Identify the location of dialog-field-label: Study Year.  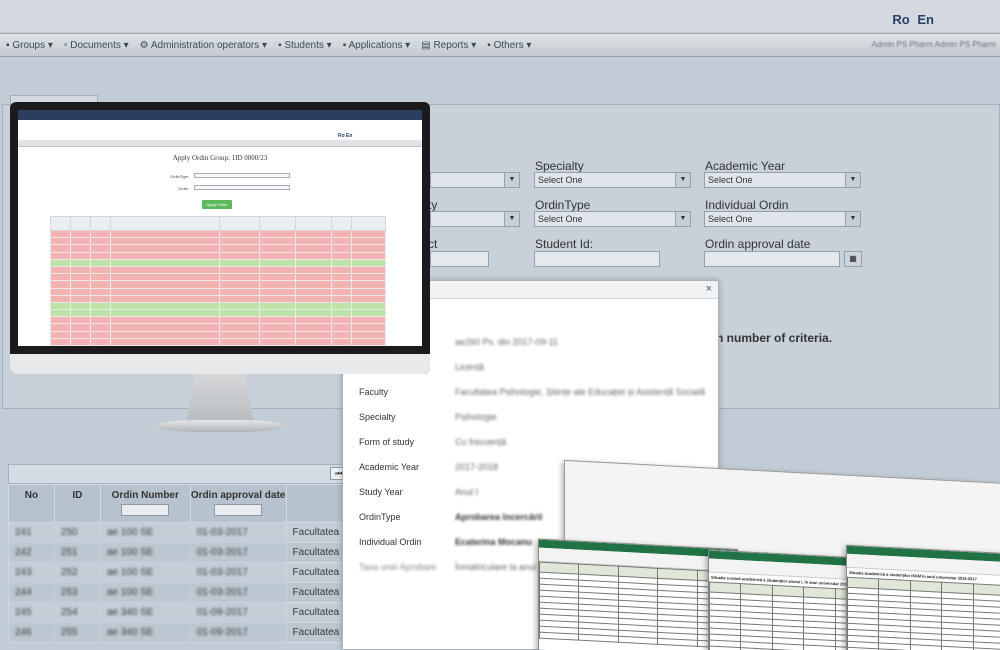
(381, 492).